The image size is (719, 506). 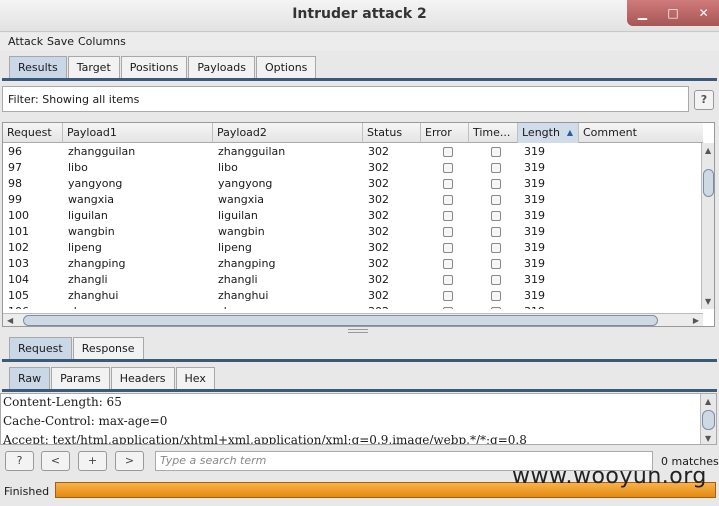 What do you see at coordinates (704, 13) in the screenshot?
I see `close-button: ✕` at bounding box center [704, 13].